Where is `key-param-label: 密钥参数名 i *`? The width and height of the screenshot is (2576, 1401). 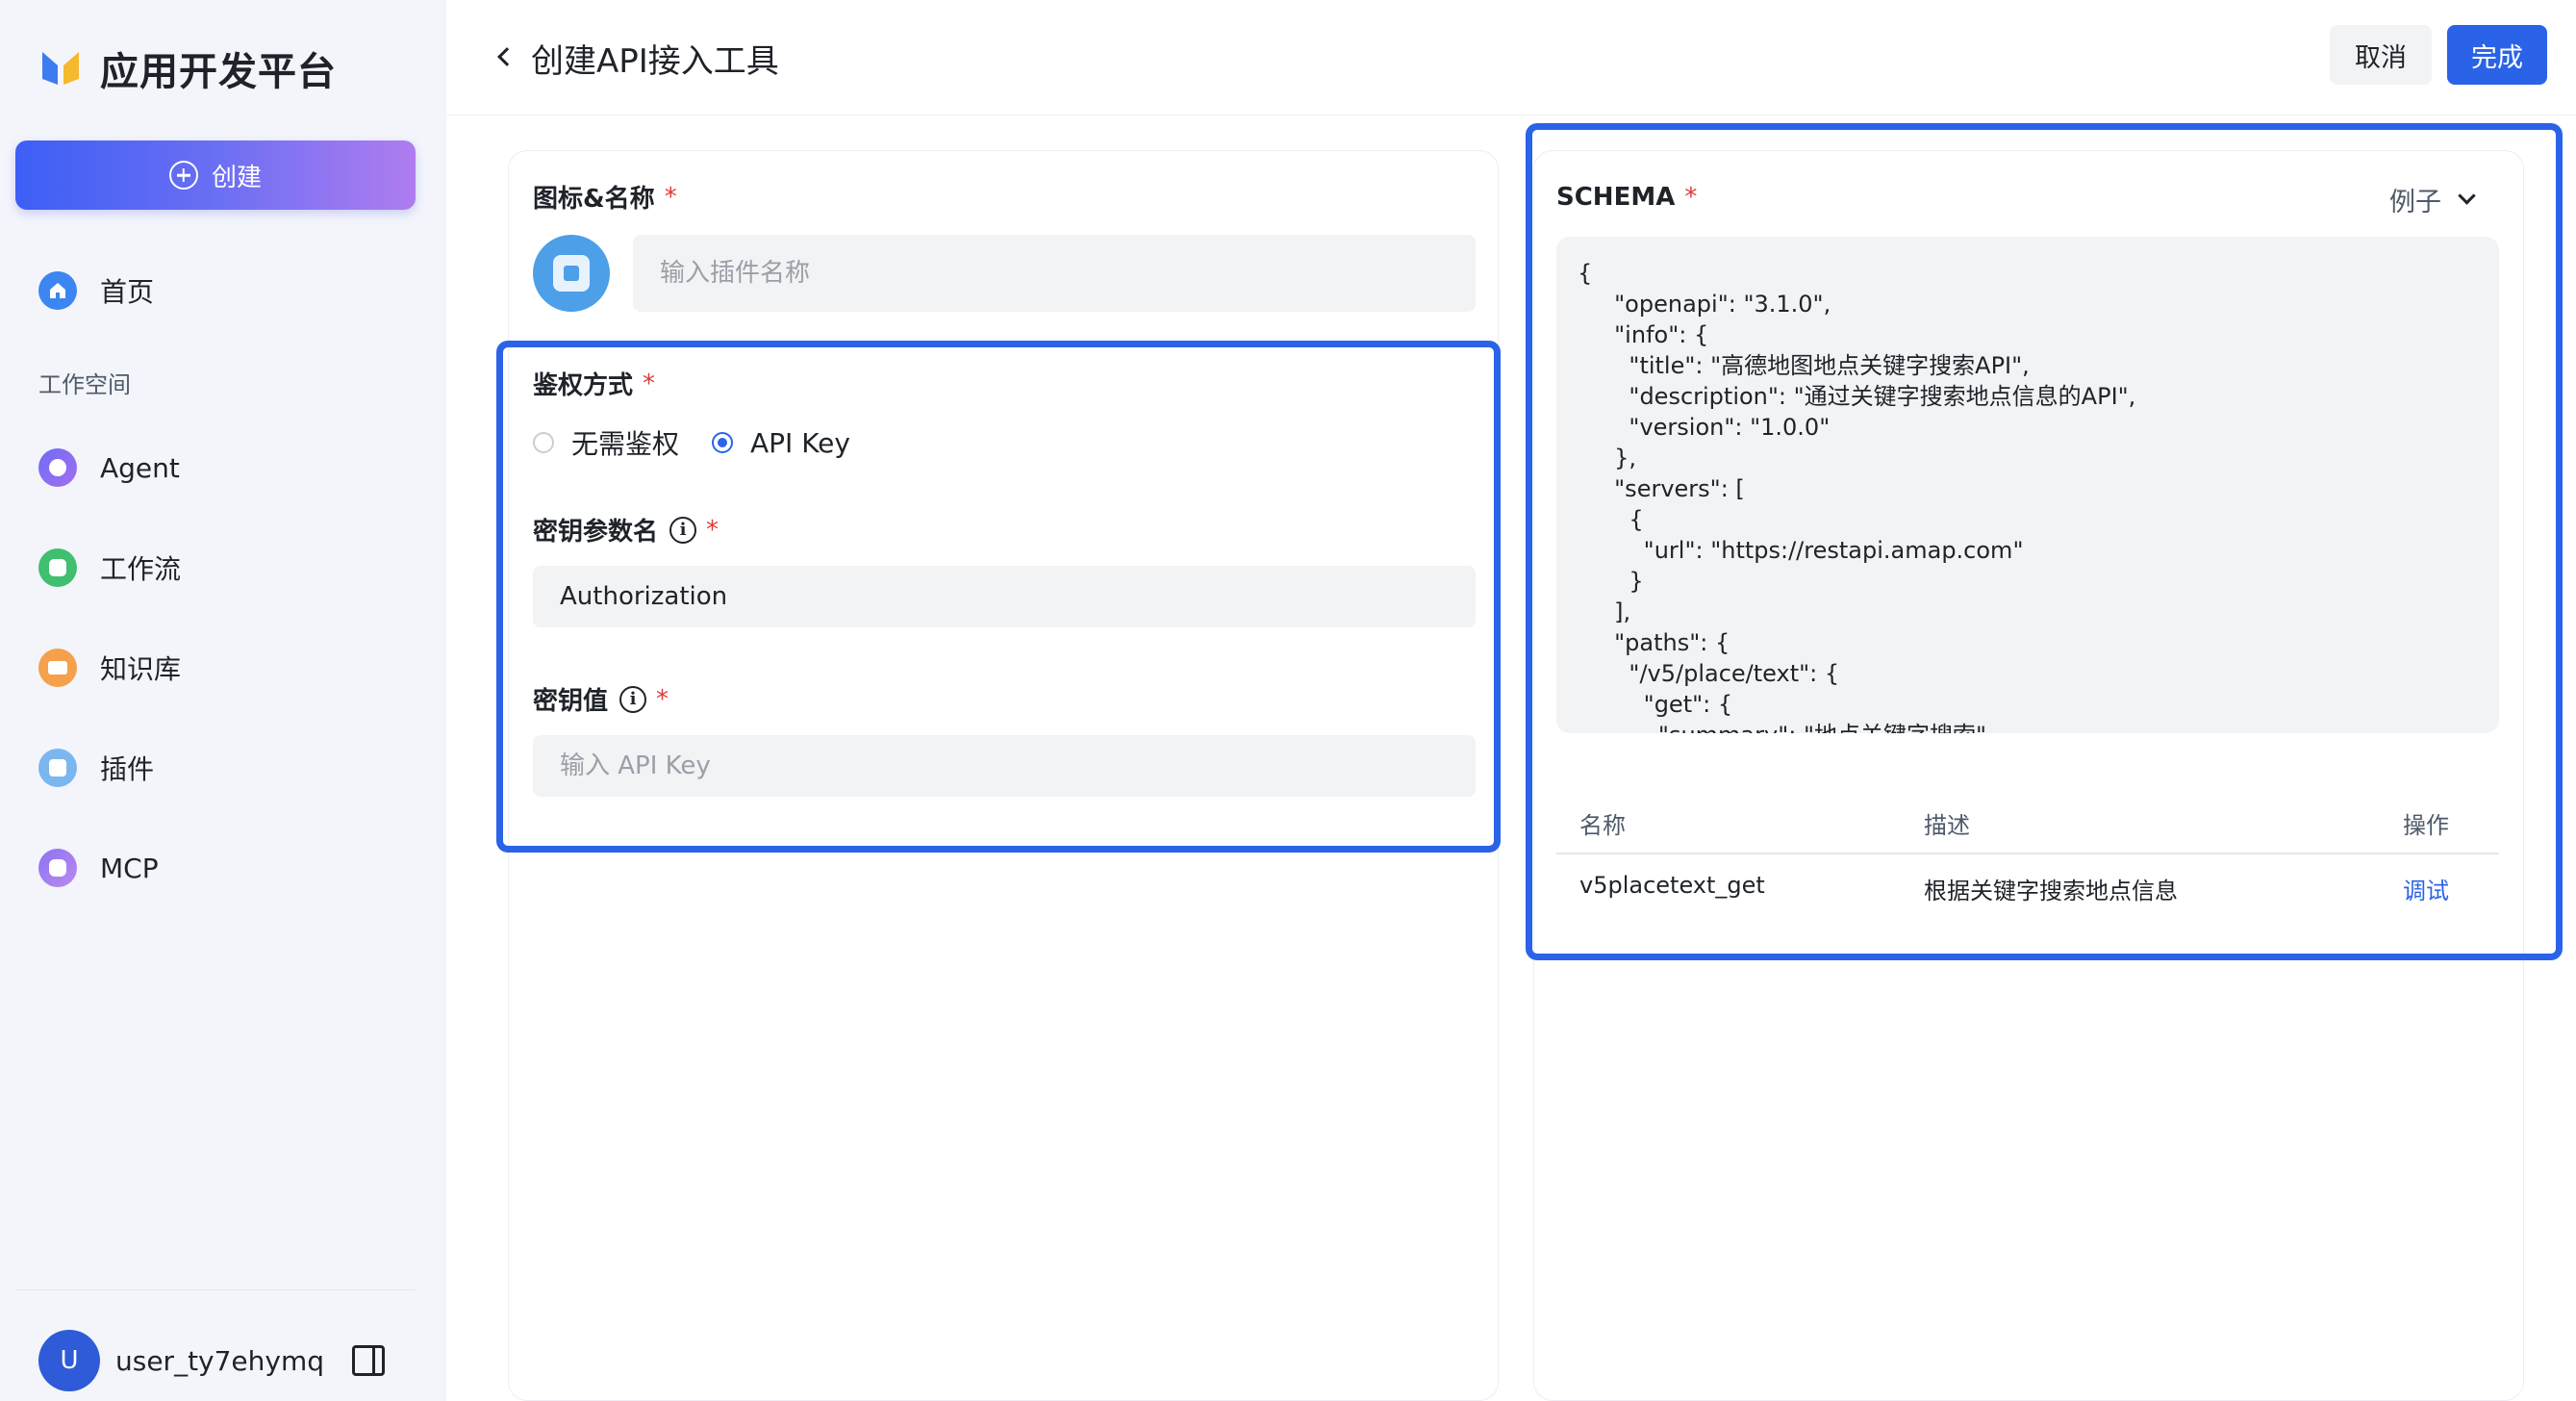 key-param-label: 密钥参数名 i * is located at coordinates (627, 531).